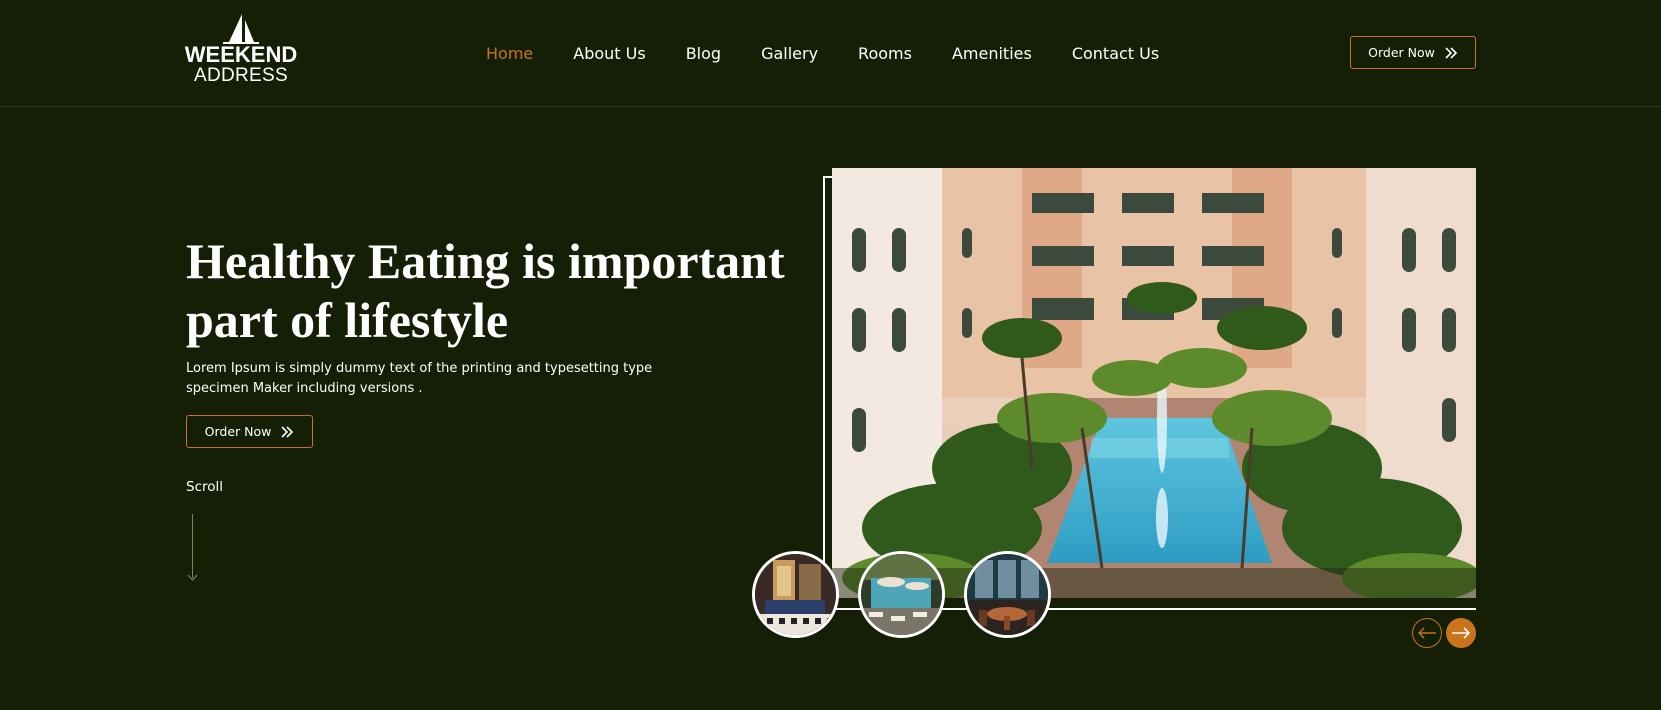 Image resolution: width=1661 pixels, height=710 pixels. What do you see at coordinates (241, 29) in the screenshot?
I see `sailboat-icon` at bounding box center [241, 29].